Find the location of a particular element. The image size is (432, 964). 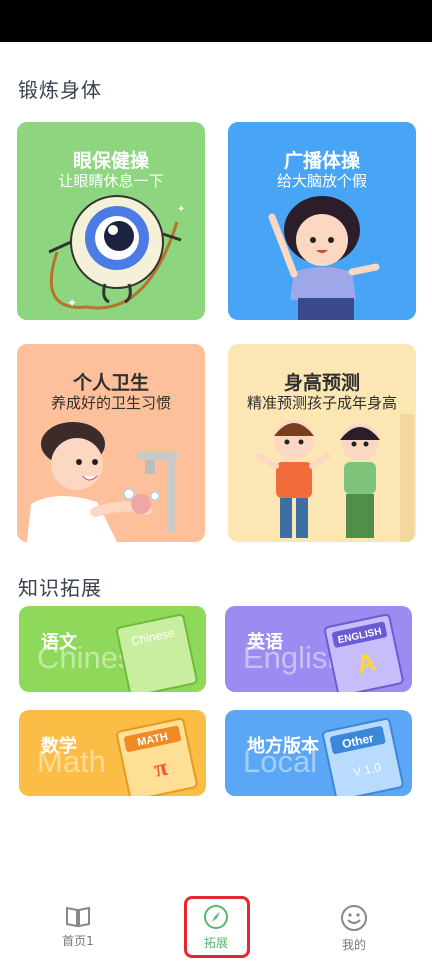

card-eye-exercise: 眼保健操 让眼睛休息一下 ✦ ✦ is located at coordinates (111, 221).